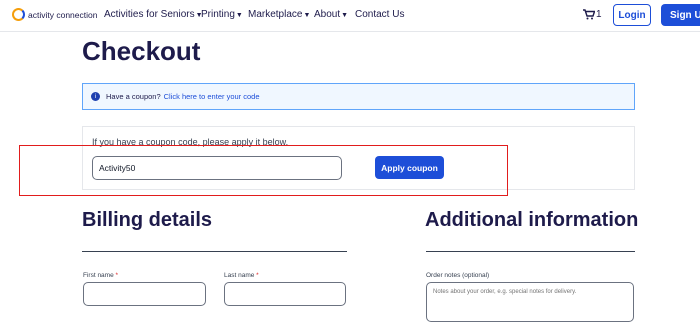 The width and height of the screenshot is (700, 322). Describe the element at coordinates (263, 170) in the screenshot. I see `highlight-box` at that location.